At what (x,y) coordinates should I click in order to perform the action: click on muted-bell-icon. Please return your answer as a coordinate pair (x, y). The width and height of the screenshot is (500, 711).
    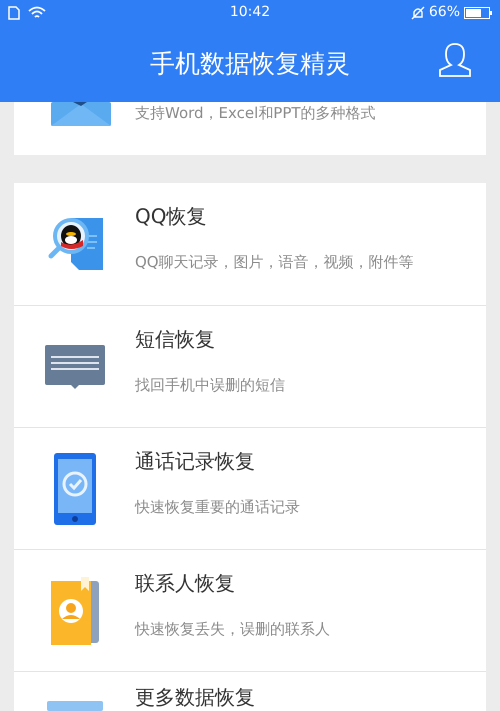
    Looking at the image, I should click on (417, 13).